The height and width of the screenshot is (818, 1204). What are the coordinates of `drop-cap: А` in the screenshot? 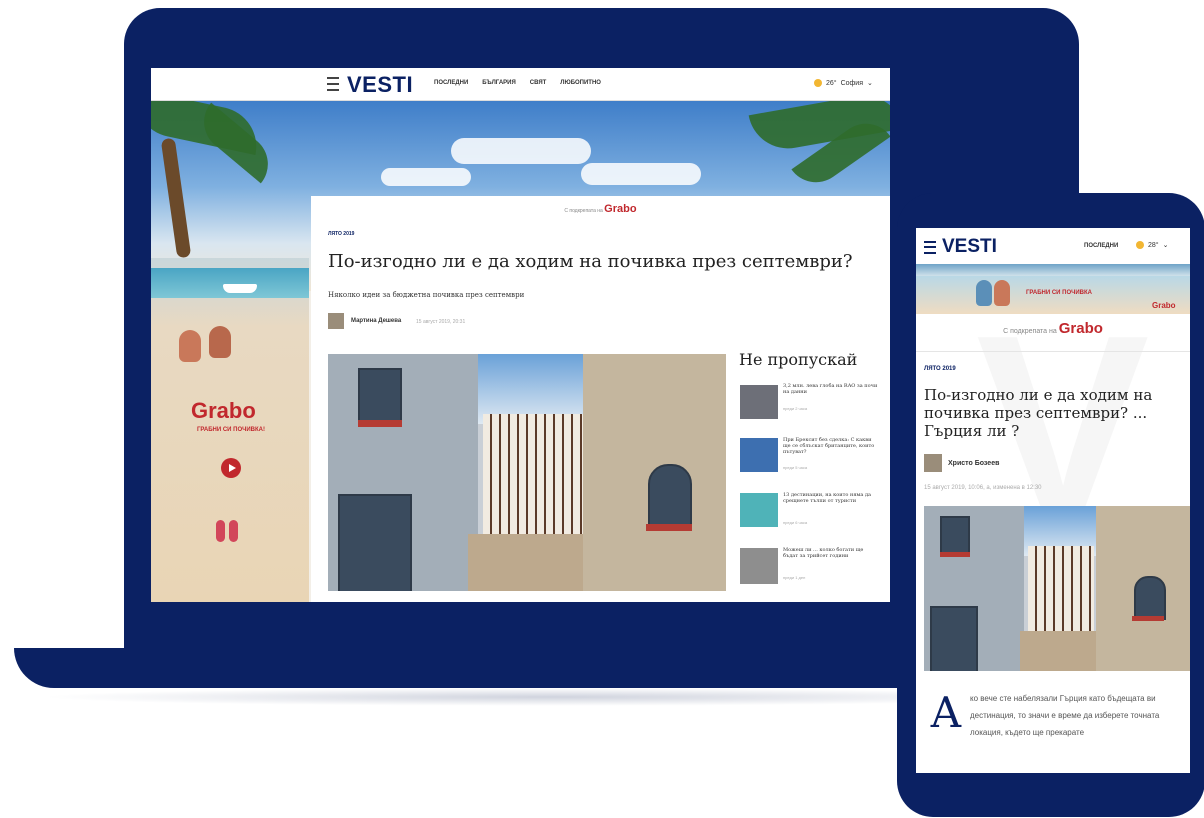 It's located at (946, 712).